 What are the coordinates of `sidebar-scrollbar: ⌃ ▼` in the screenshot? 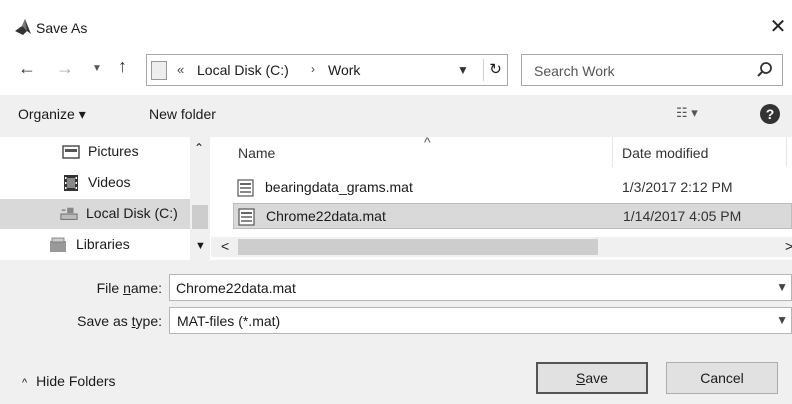 It's located at (200, 198).